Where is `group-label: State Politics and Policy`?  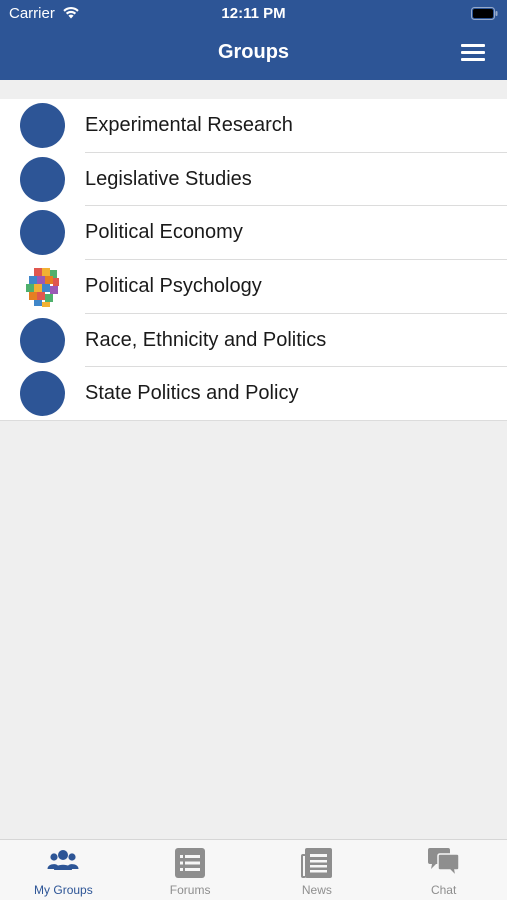 group-label: State Politics and Policy is located at coordinates (192, 393).